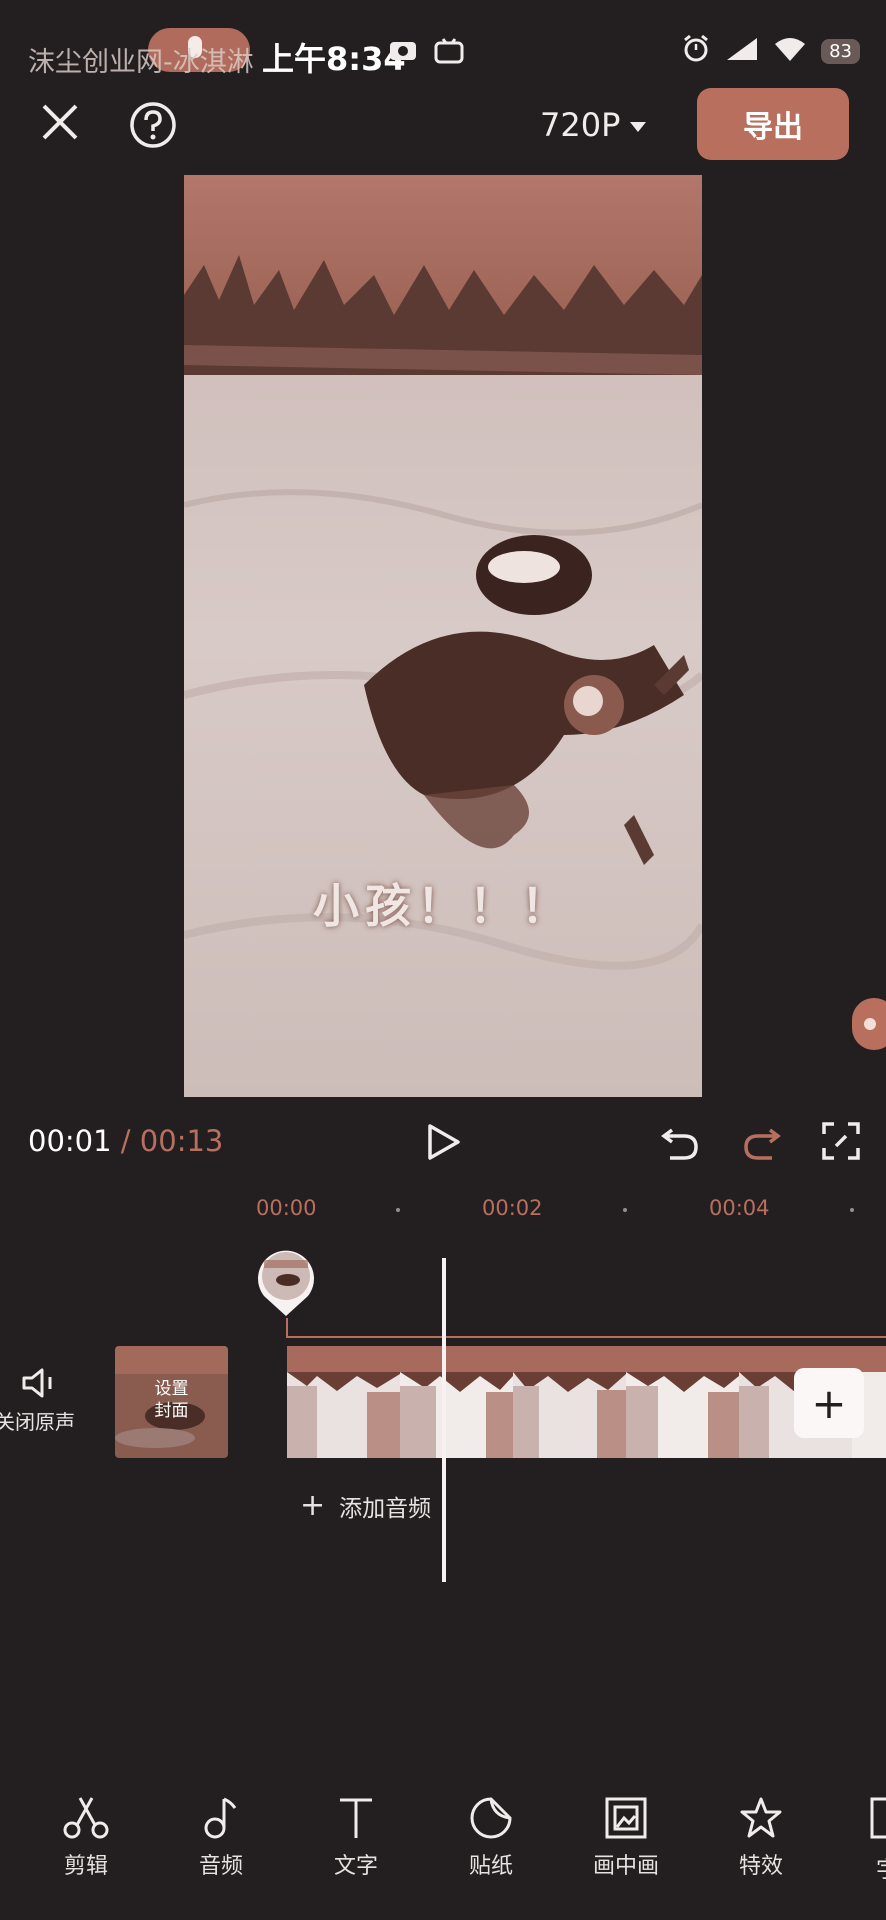  I want to click on music-note-icon, so click(220, 1818).